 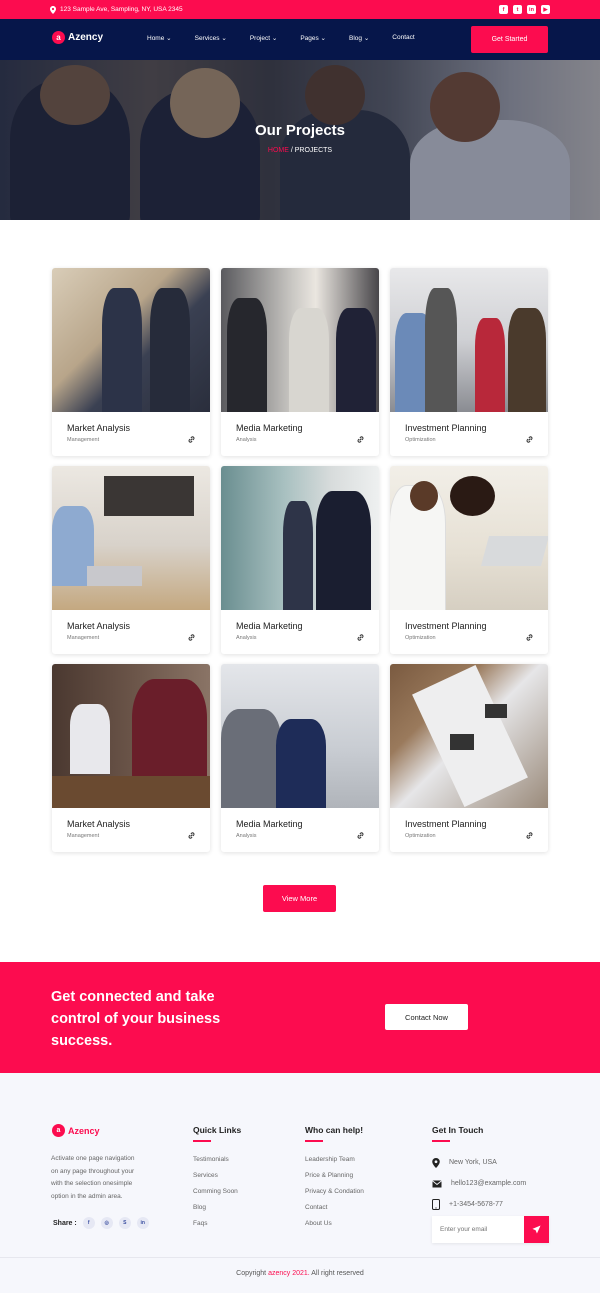 What do you see at coordinates (211, 38) in the screenshot?
I see `nav-services: Services ⌄` at bounding box center [211, 38].